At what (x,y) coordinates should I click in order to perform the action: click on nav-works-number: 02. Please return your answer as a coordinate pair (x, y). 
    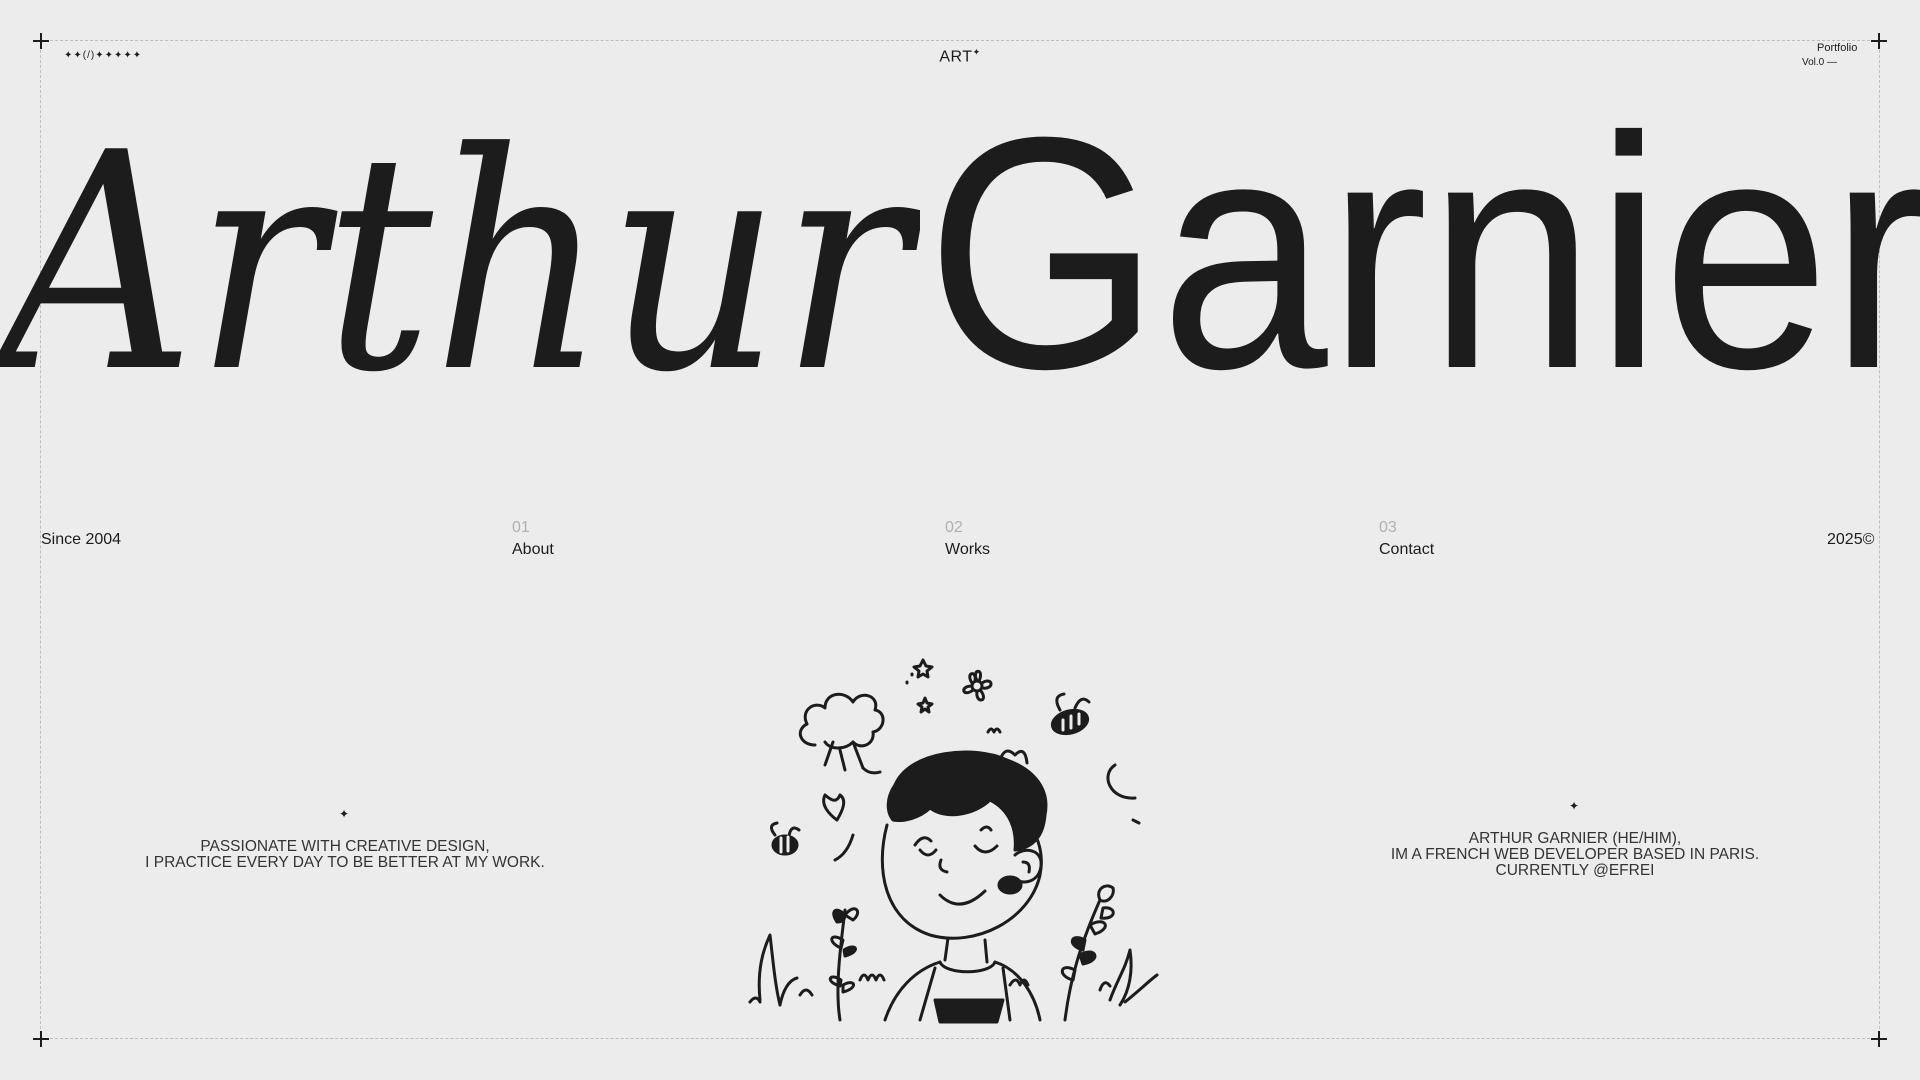
    Looking at the image, I should click on (954, 527).